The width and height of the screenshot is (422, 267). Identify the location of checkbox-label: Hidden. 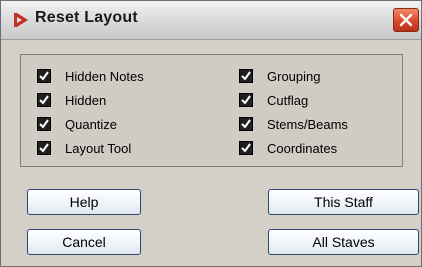
(86, 100).